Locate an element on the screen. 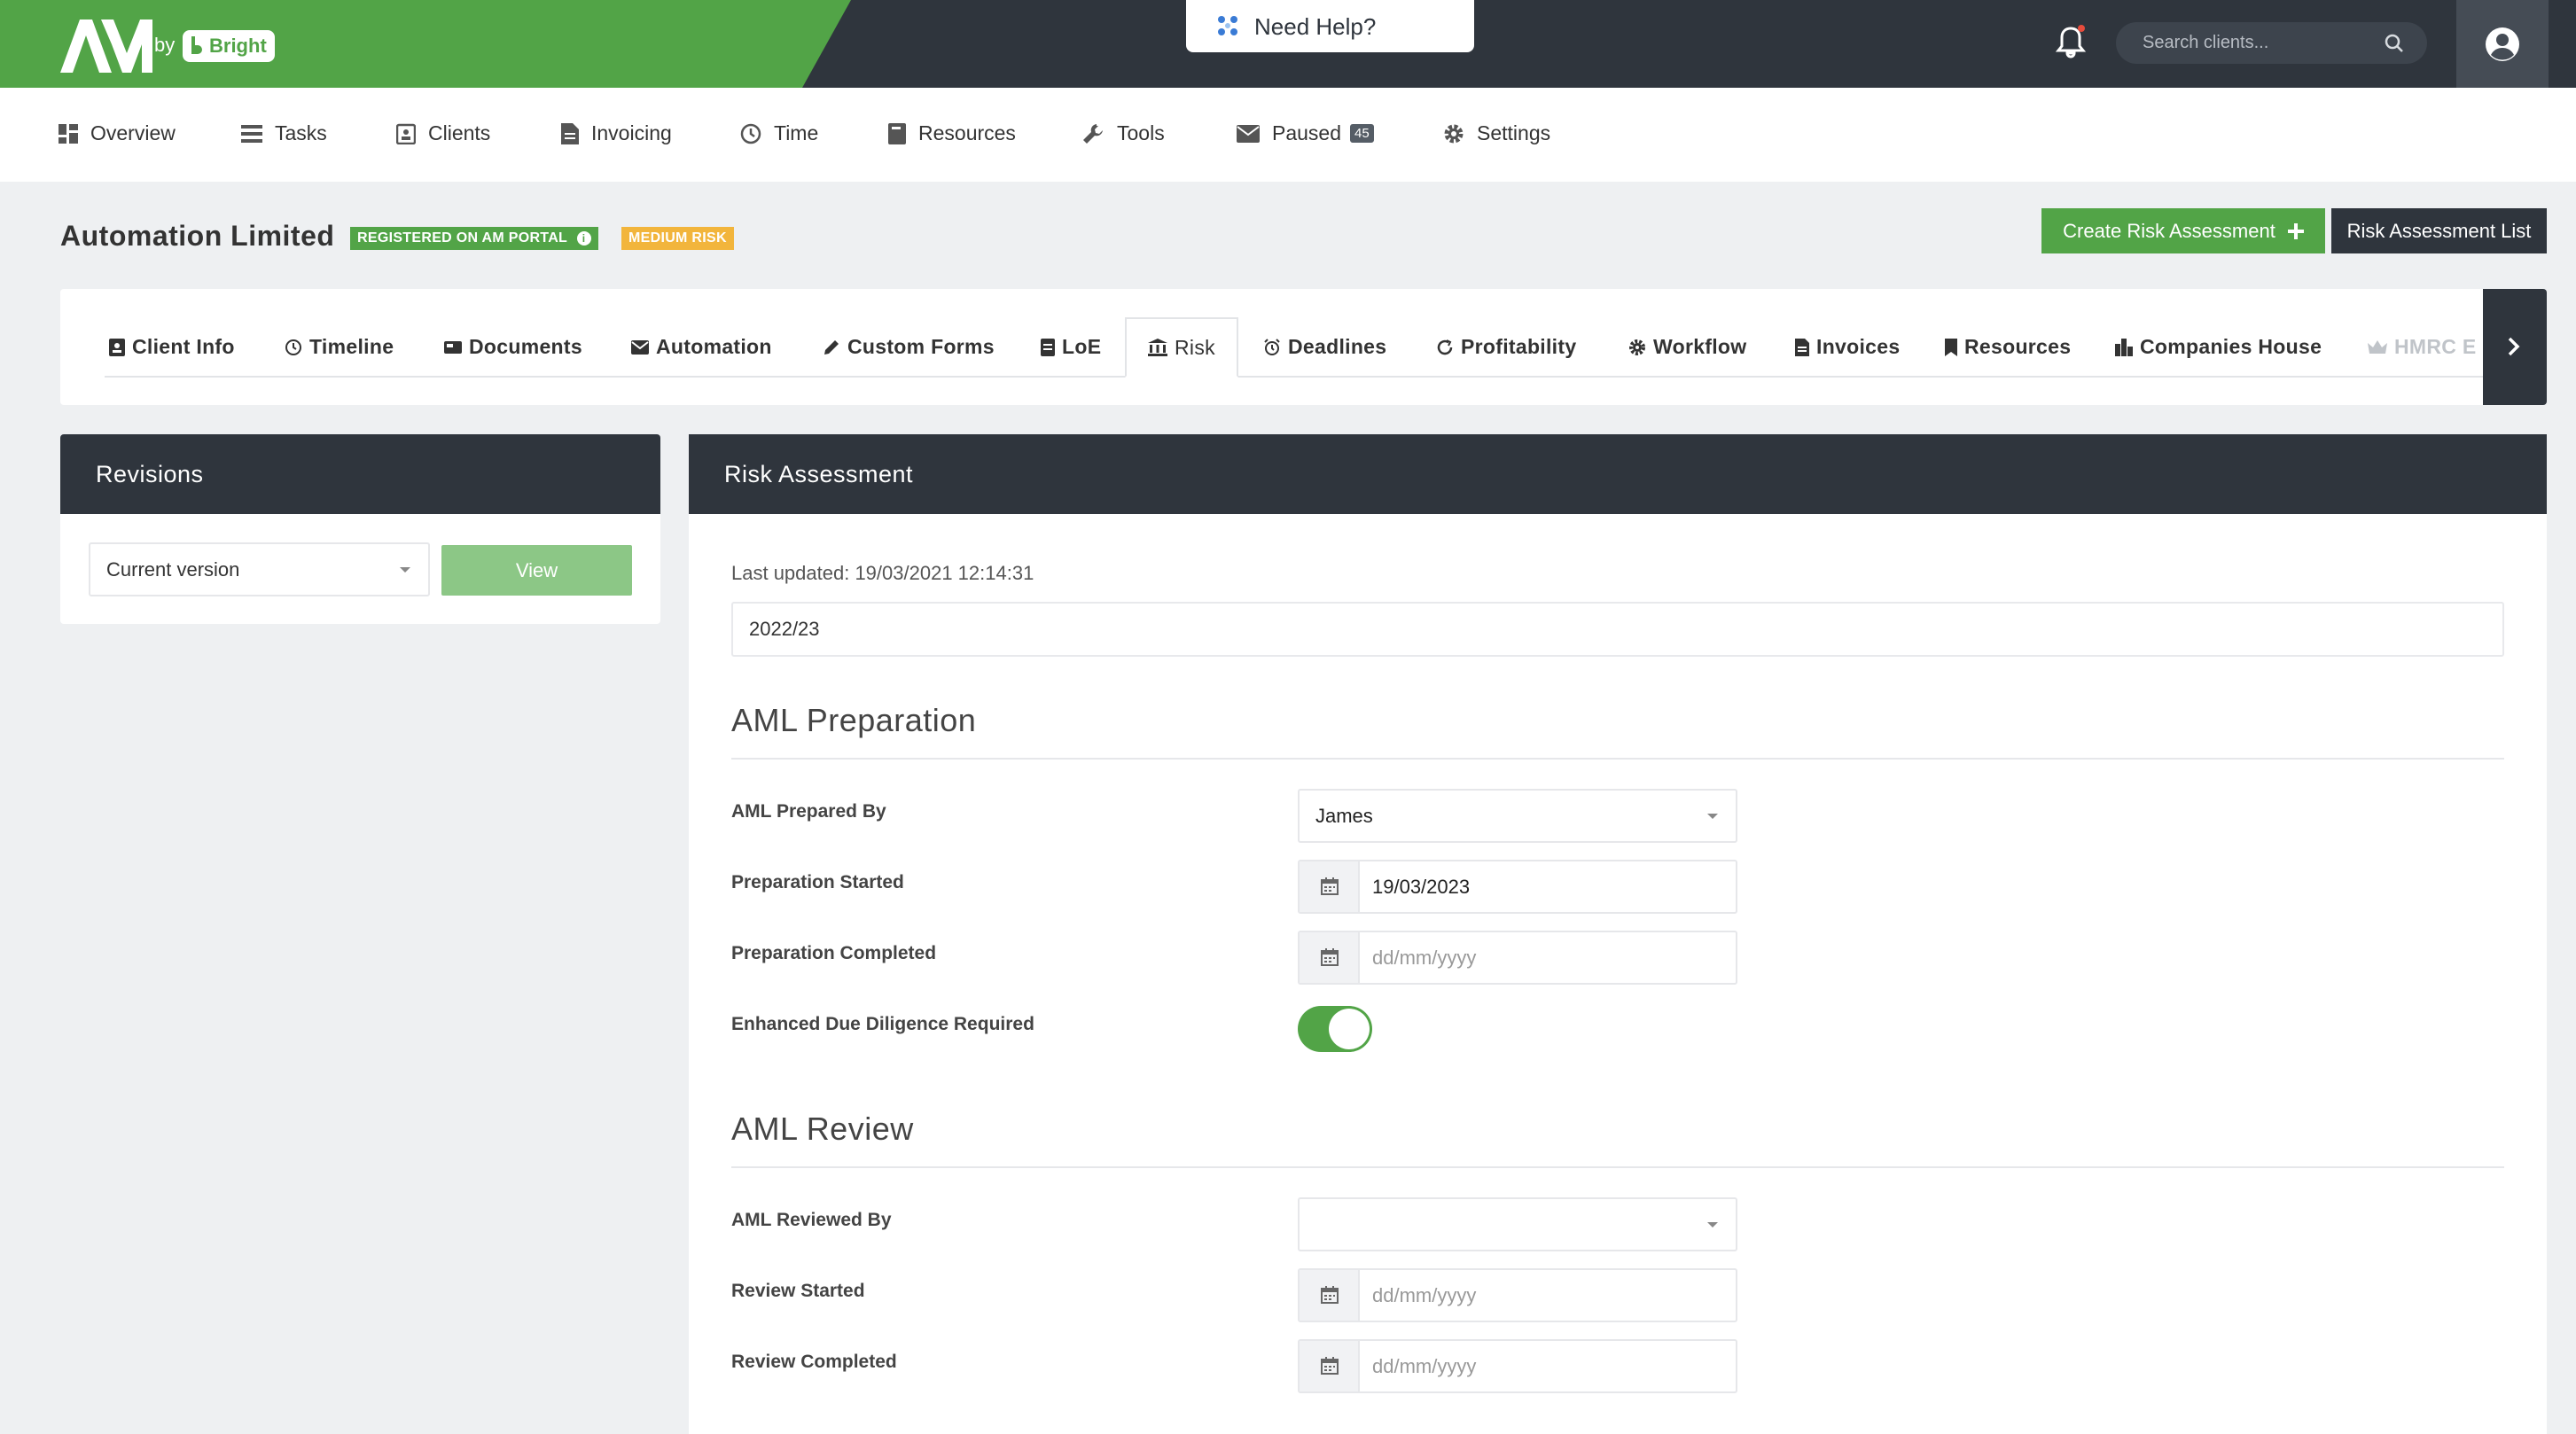 The image size is (2576, 1434). view-revision-button: View is located at coordinates (536, 570).